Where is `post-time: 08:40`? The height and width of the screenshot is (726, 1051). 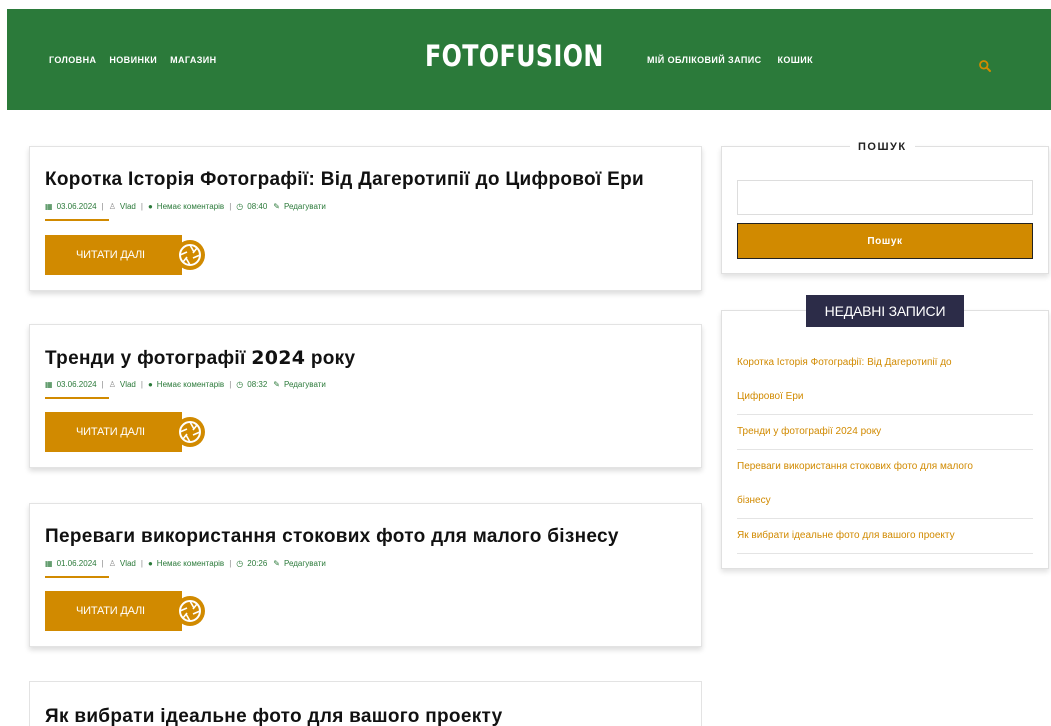 post-time: 08:40 is located at coordinates (257, 206).